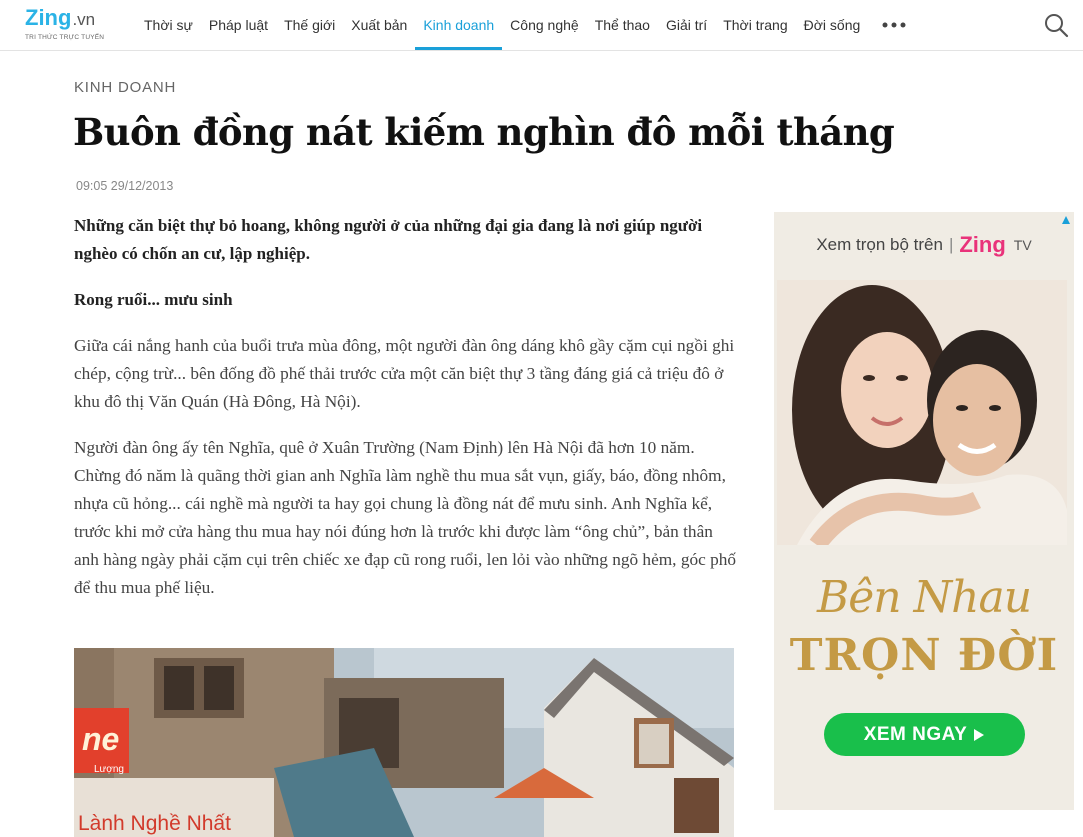 Image resolution: width=1083 pixels, height=837 pixels. I want to click on logo-tagline: TRI THỨC TRỰC TUYẾN, so click(65, 37).